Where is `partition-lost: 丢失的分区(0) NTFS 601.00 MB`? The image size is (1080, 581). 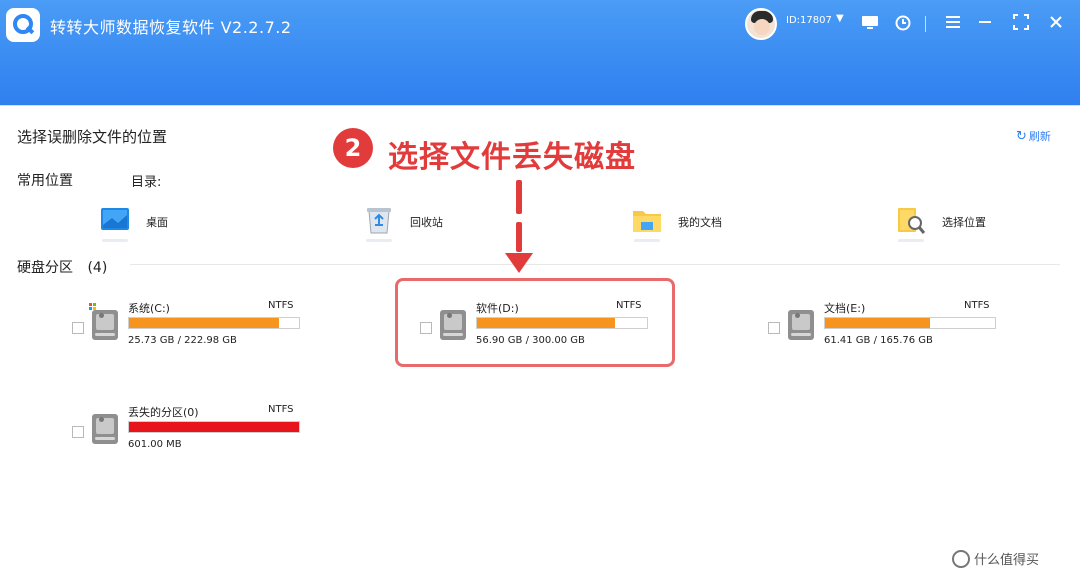 partition-lost: 丢失的分区(0) NTFS 601.00 MB is located at coordinates (187, 434).